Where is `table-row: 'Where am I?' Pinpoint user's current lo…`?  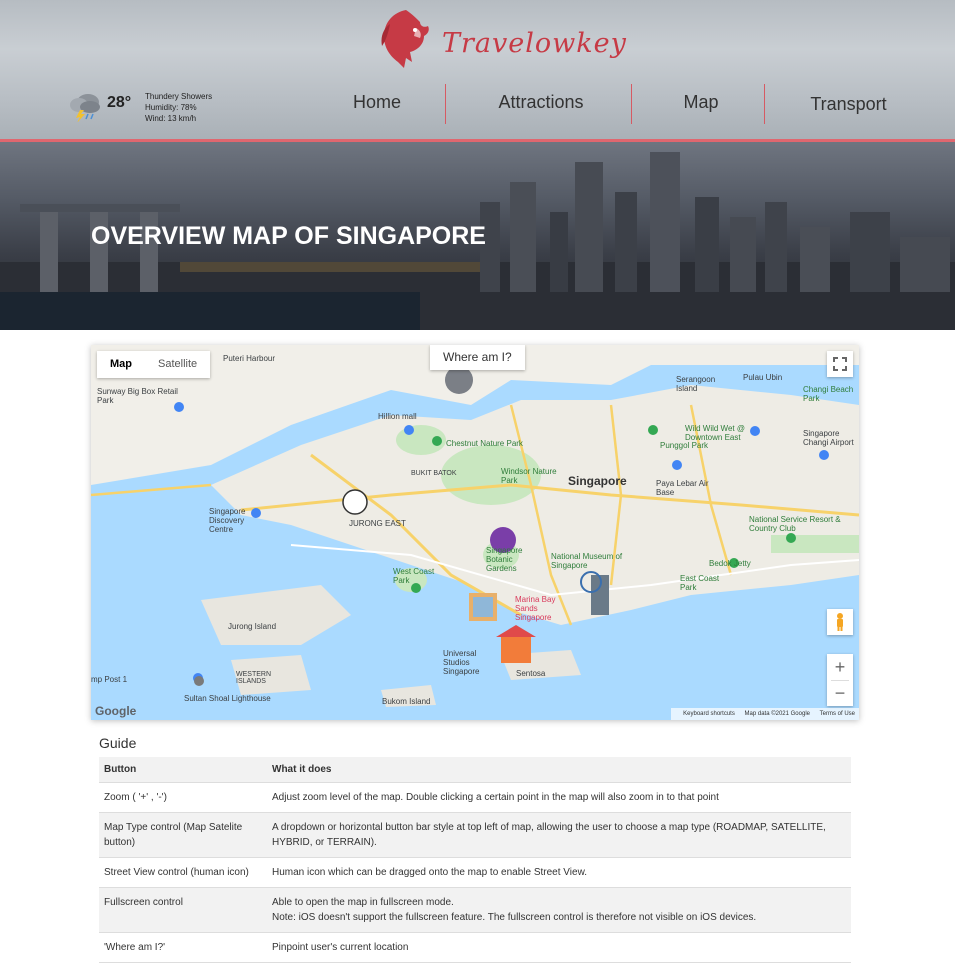 table-row: 'Where am I?' Pinpoint user's current lo… is located at coordinates (475, 947).